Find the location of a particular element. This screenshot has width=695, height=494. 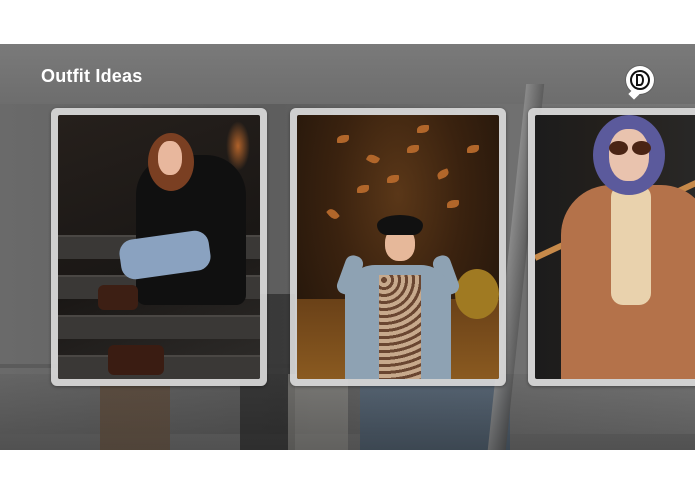

stair-step is located at coordinates (159, 327).